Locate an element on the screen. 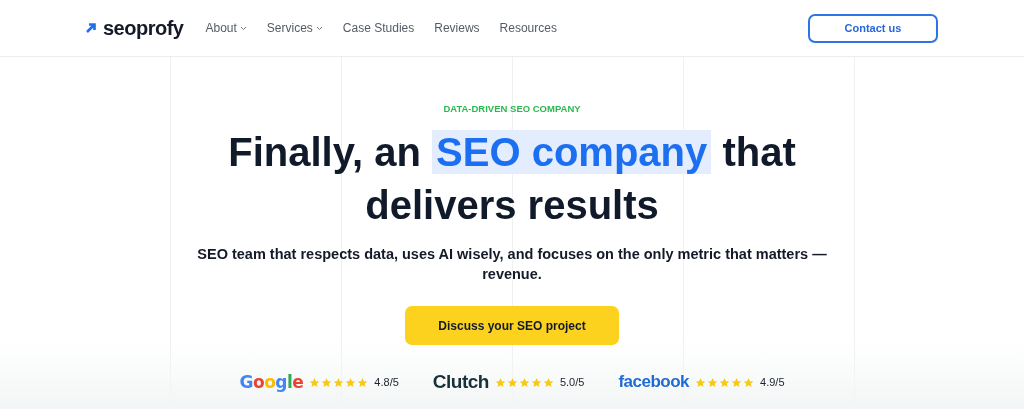 Image resolution: width=1024 pixels, height=409 pixels. brand-logo: Google is located at coordinates (271, 382).